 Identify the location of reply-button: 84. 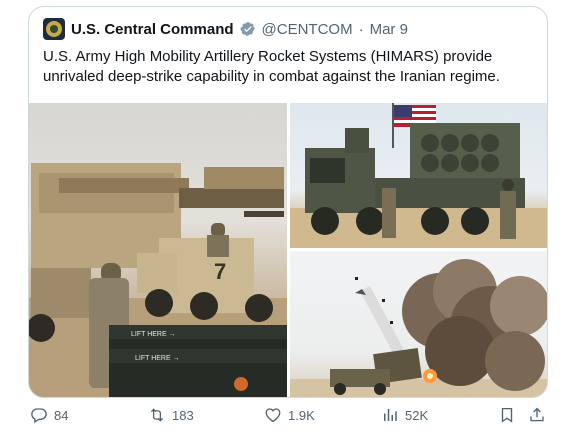
(49, 415).